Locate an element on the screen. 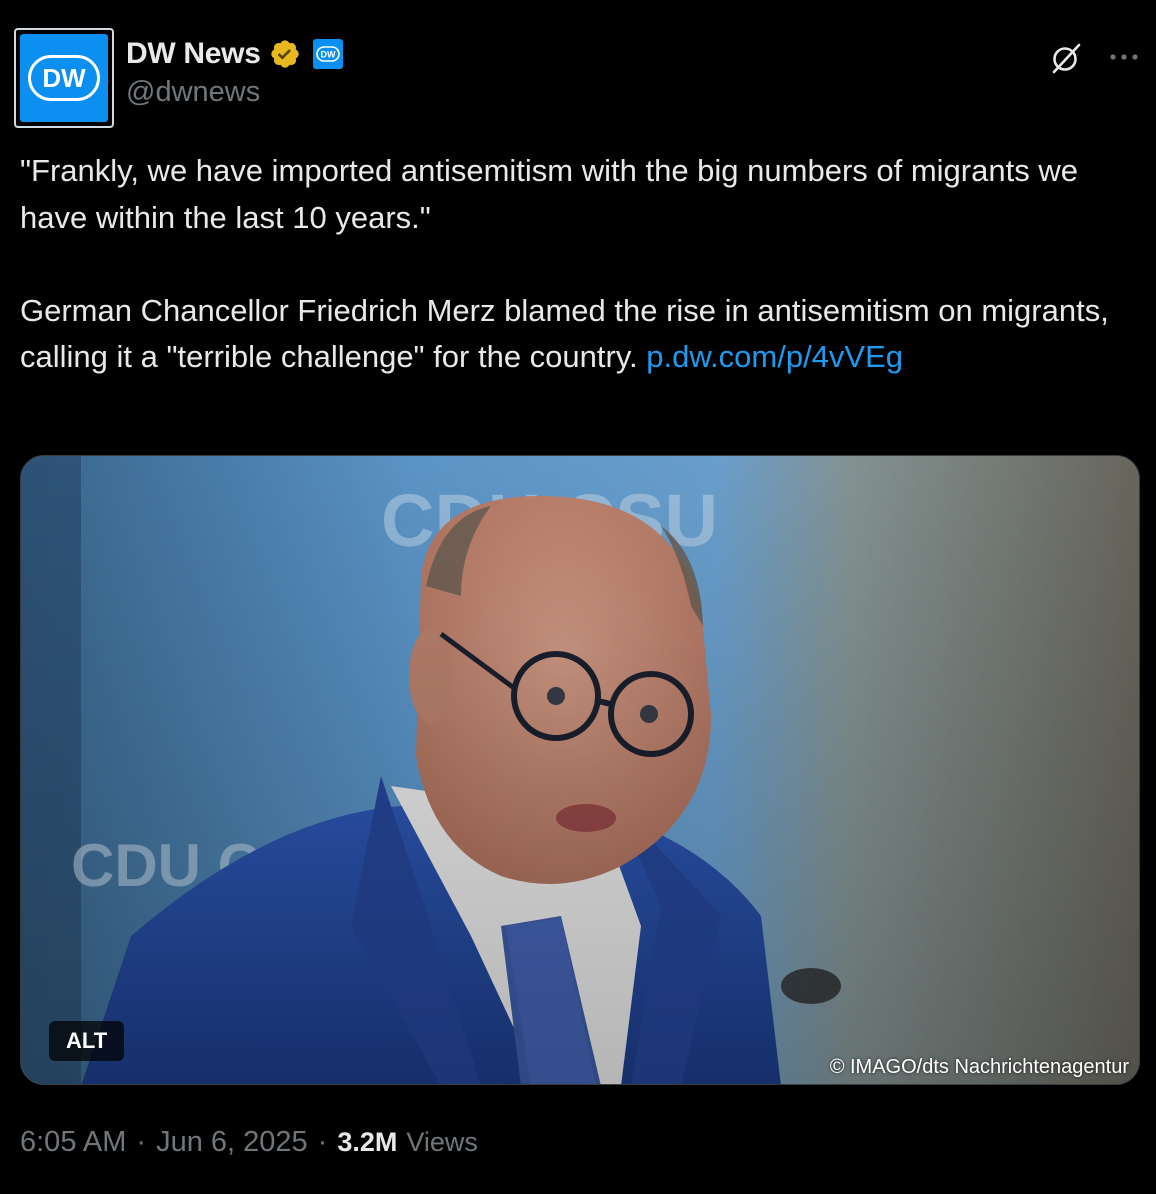 Image resolution: width=1156 pixels, height=1194 pixels. author-name-row: DW News DW is located at coordinates (234, 54).